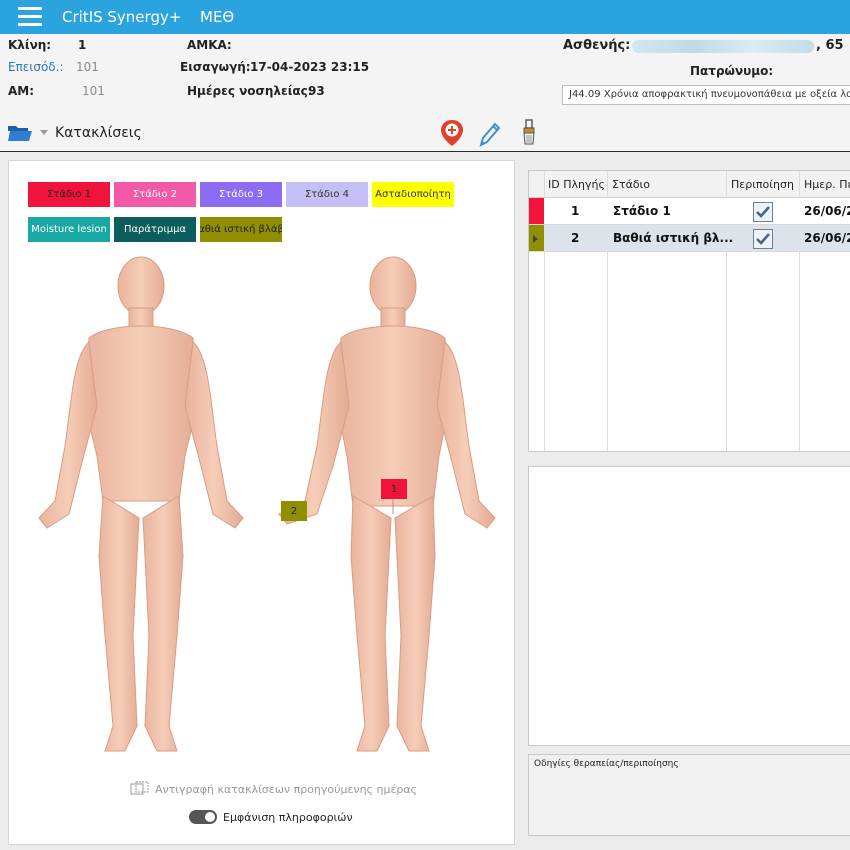  I want to click on body-back, so click(387, 504).